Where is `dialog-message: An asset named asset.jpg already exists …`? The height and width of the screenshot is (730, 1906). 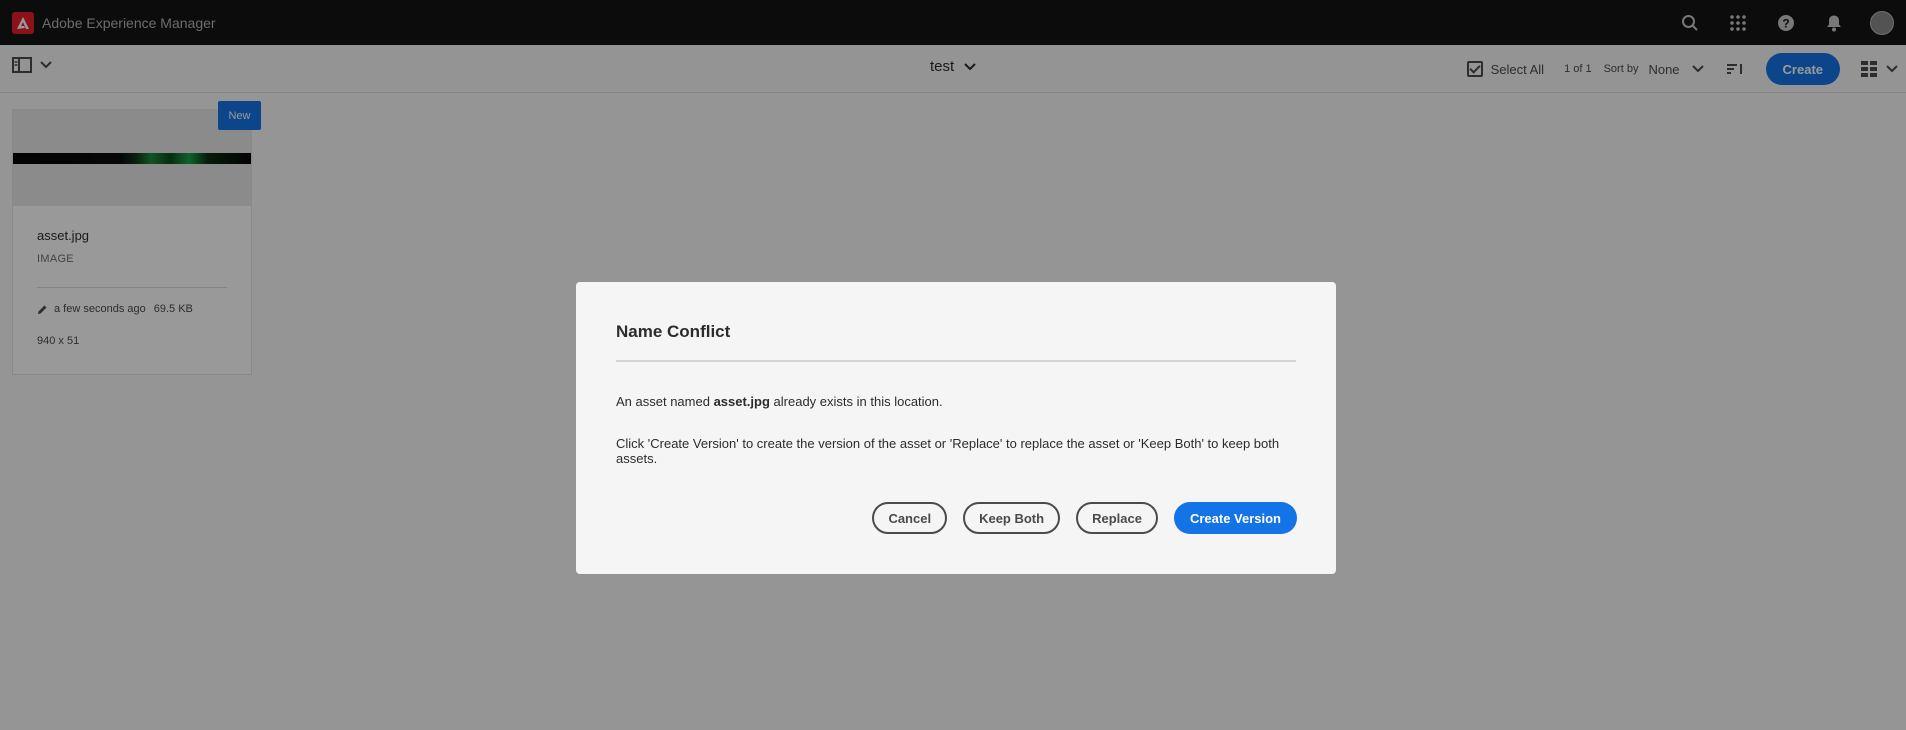 dialog-message: An asset named asset.jpg already exists … is located at coordinates (956, 401).